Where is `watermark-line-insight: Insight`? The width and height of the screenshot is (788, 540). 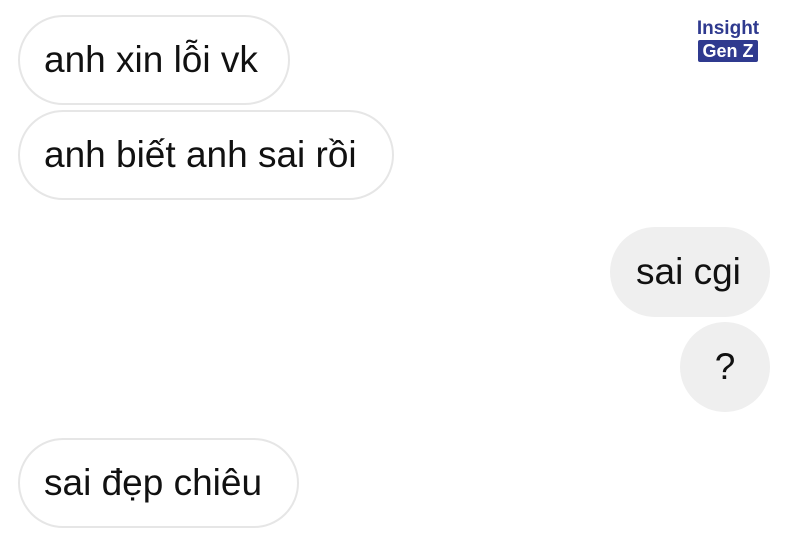
watermark-line-insight: Insight is located at coordinates (728, 28).